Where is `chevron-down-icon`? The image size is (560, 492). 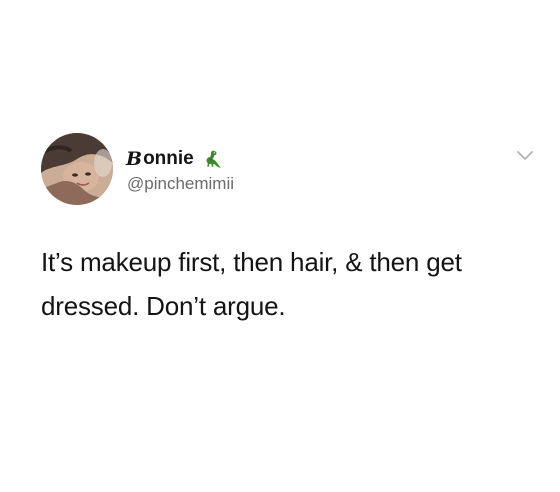 chevron-down-icon is located at coordinates (525, 156).